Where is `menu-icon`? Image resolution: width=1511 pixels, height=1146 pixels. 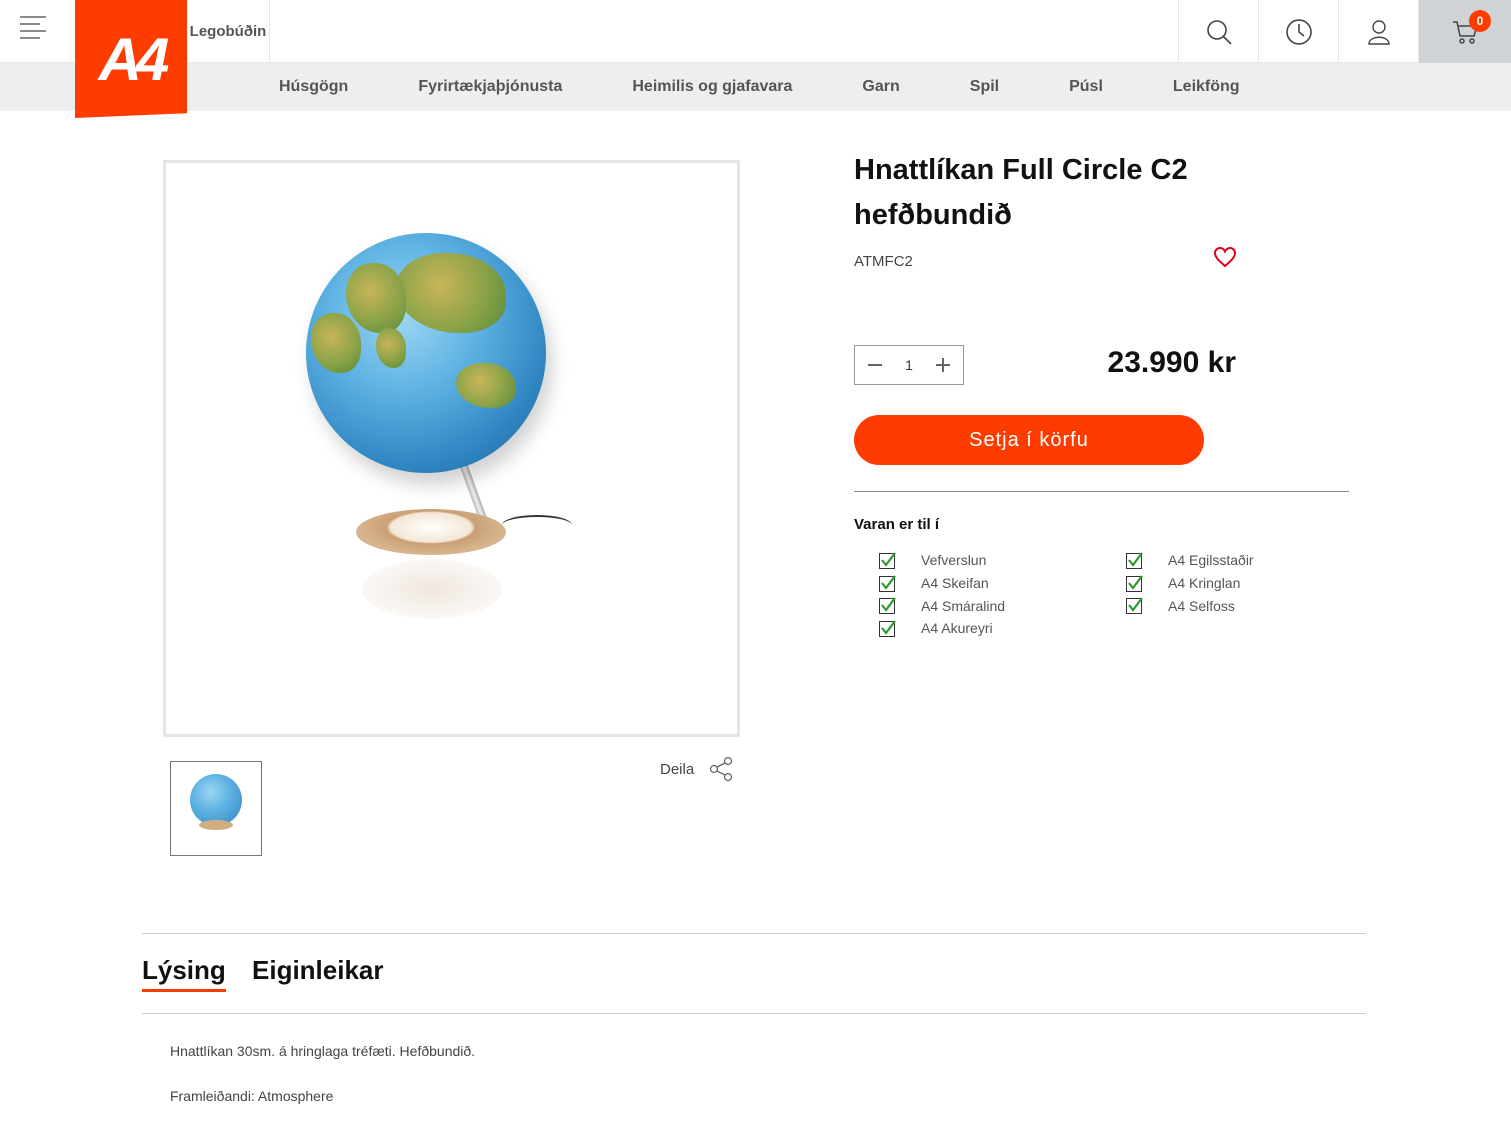 menu-icon is located at coordinates (34, 27).